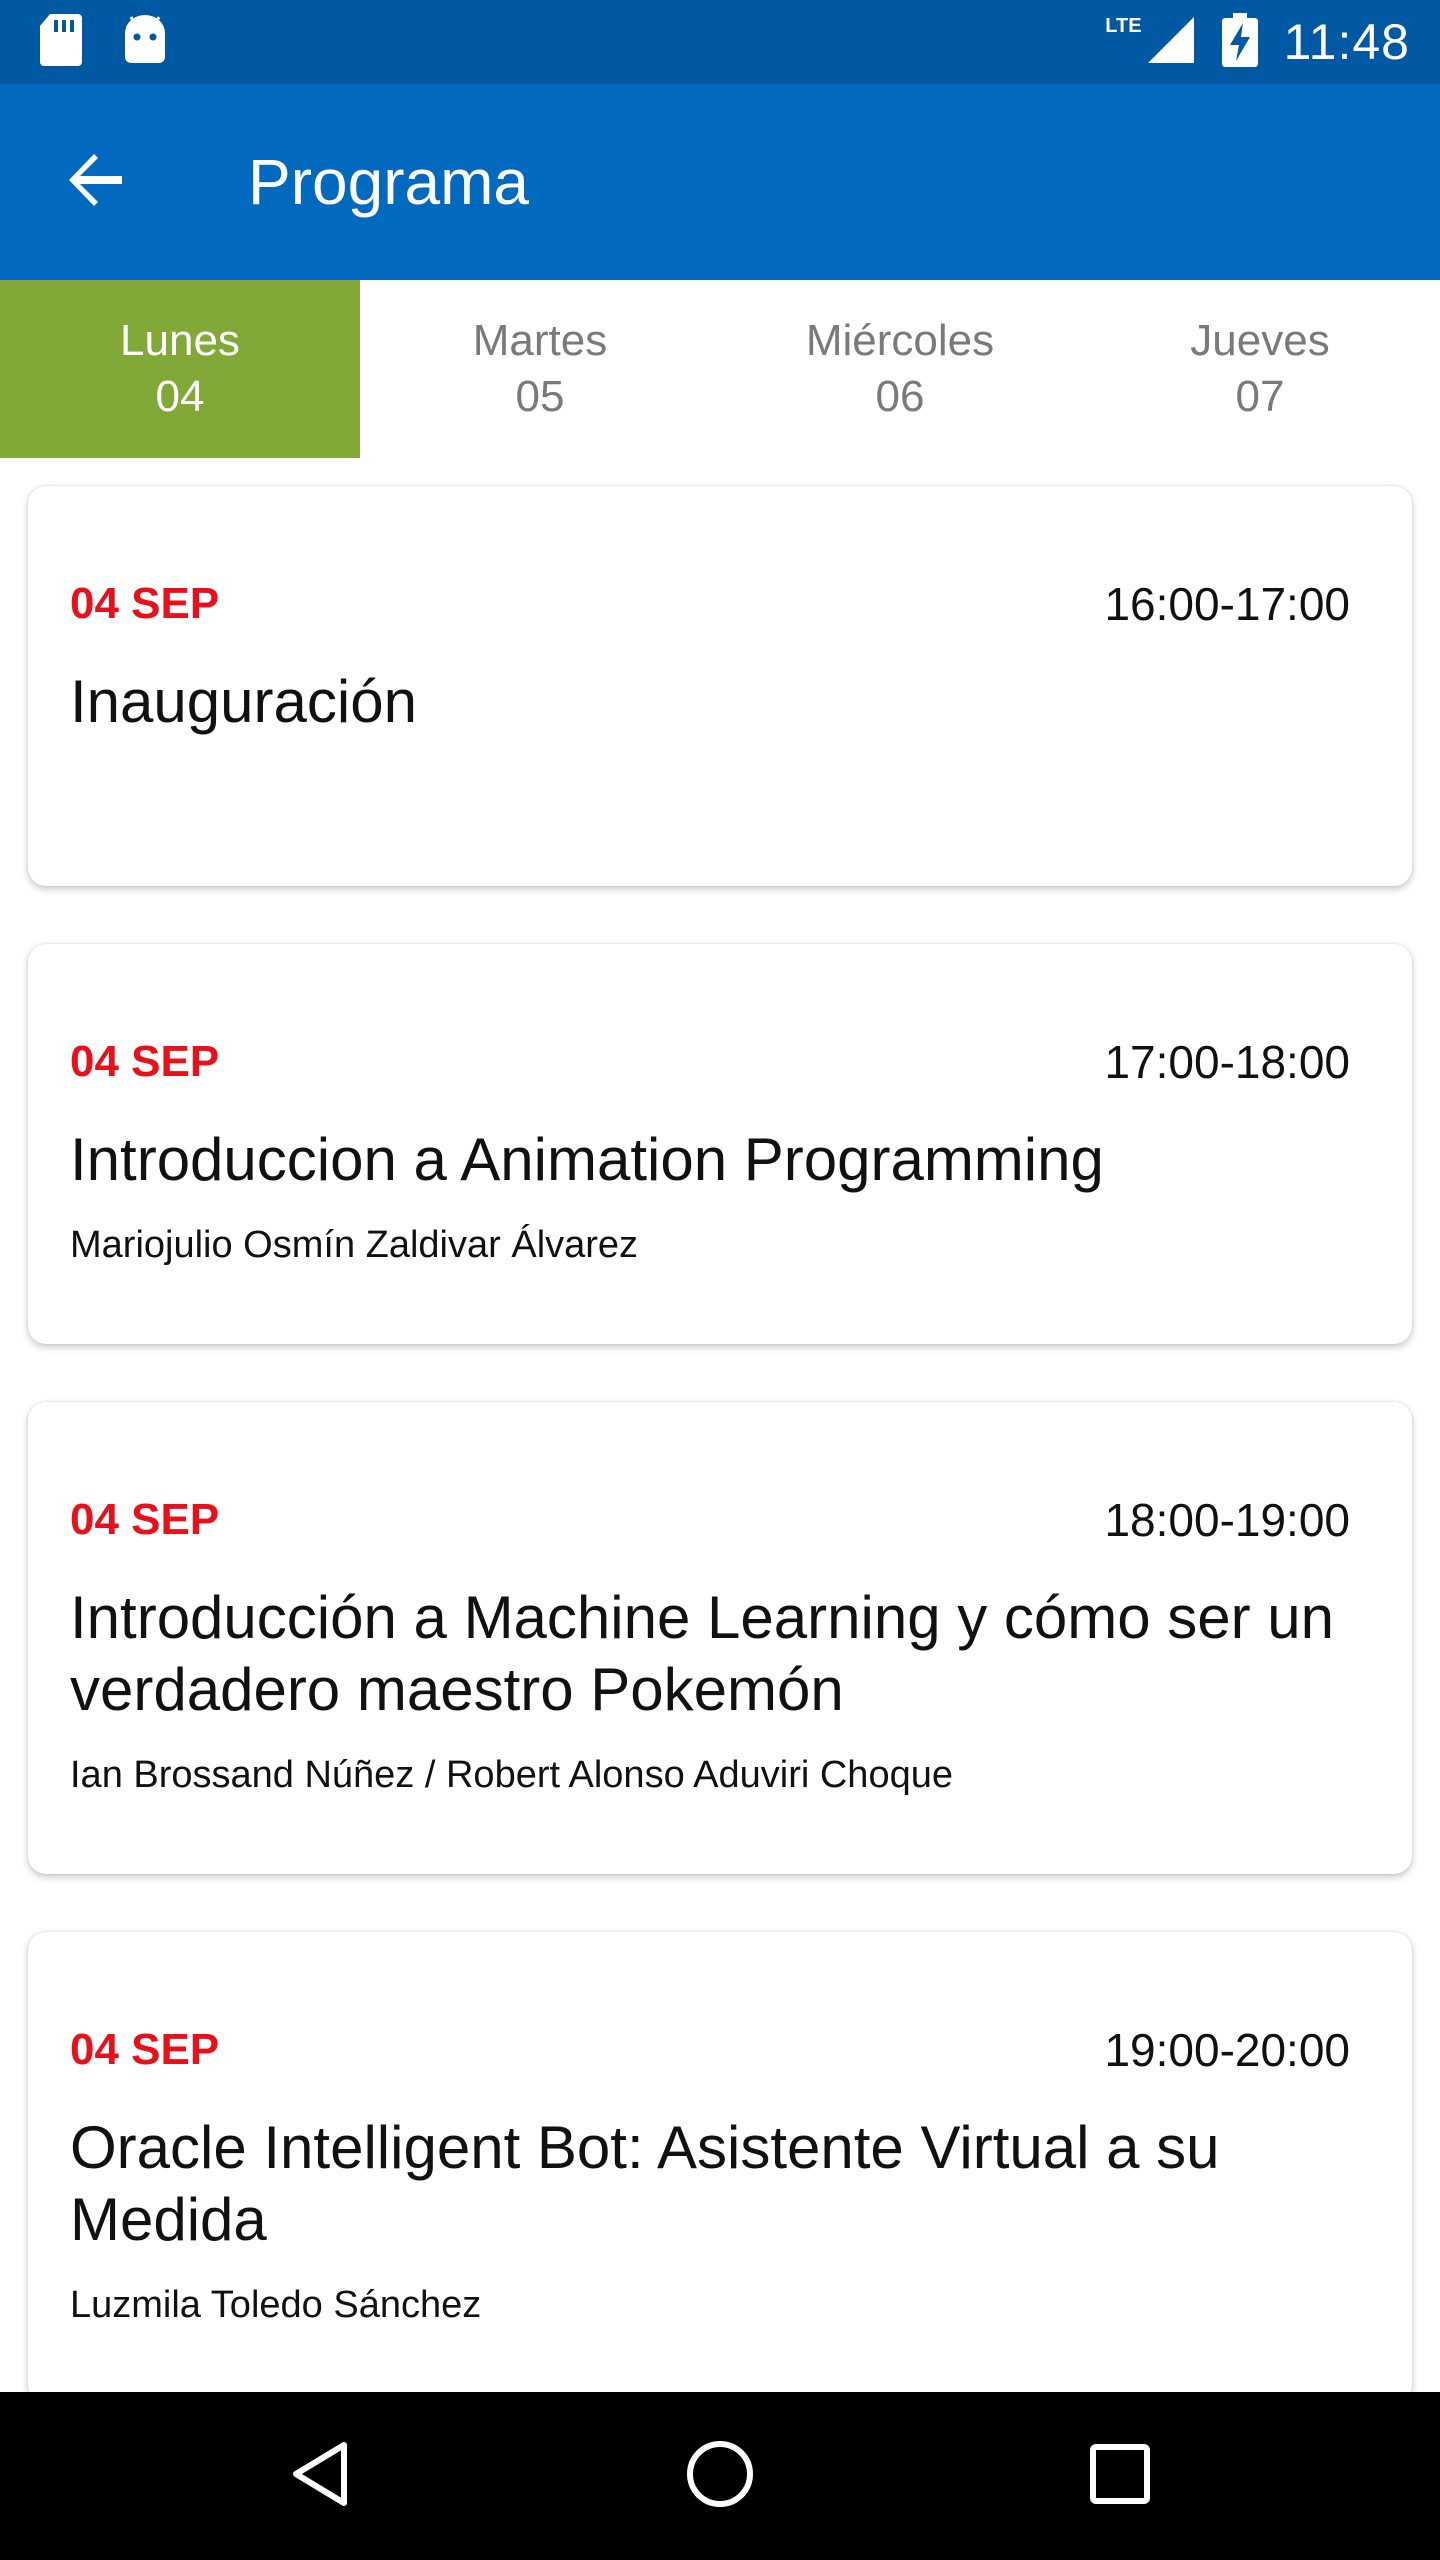 The image size is (1440, 2560). Describe the element at coordinates (104, 42) in the screenshot. I see `status-left` at that location.